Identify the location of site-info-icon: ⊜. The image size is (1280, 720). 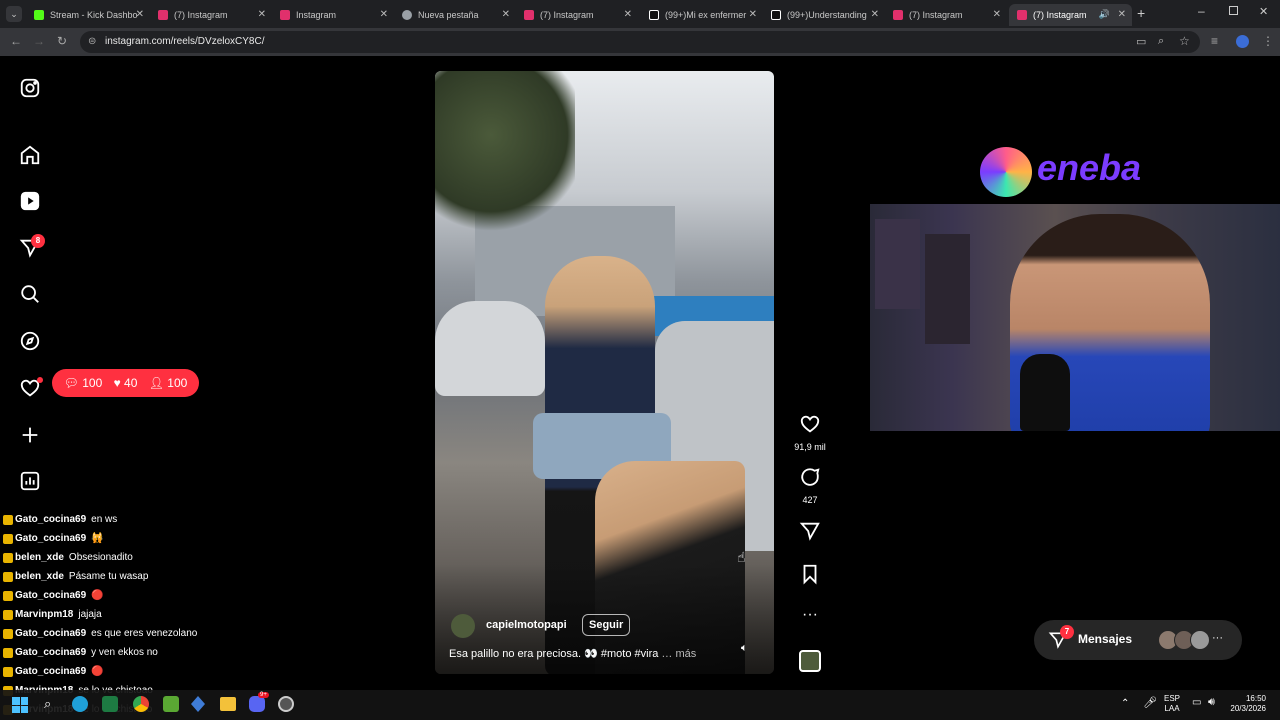
(92, 41).